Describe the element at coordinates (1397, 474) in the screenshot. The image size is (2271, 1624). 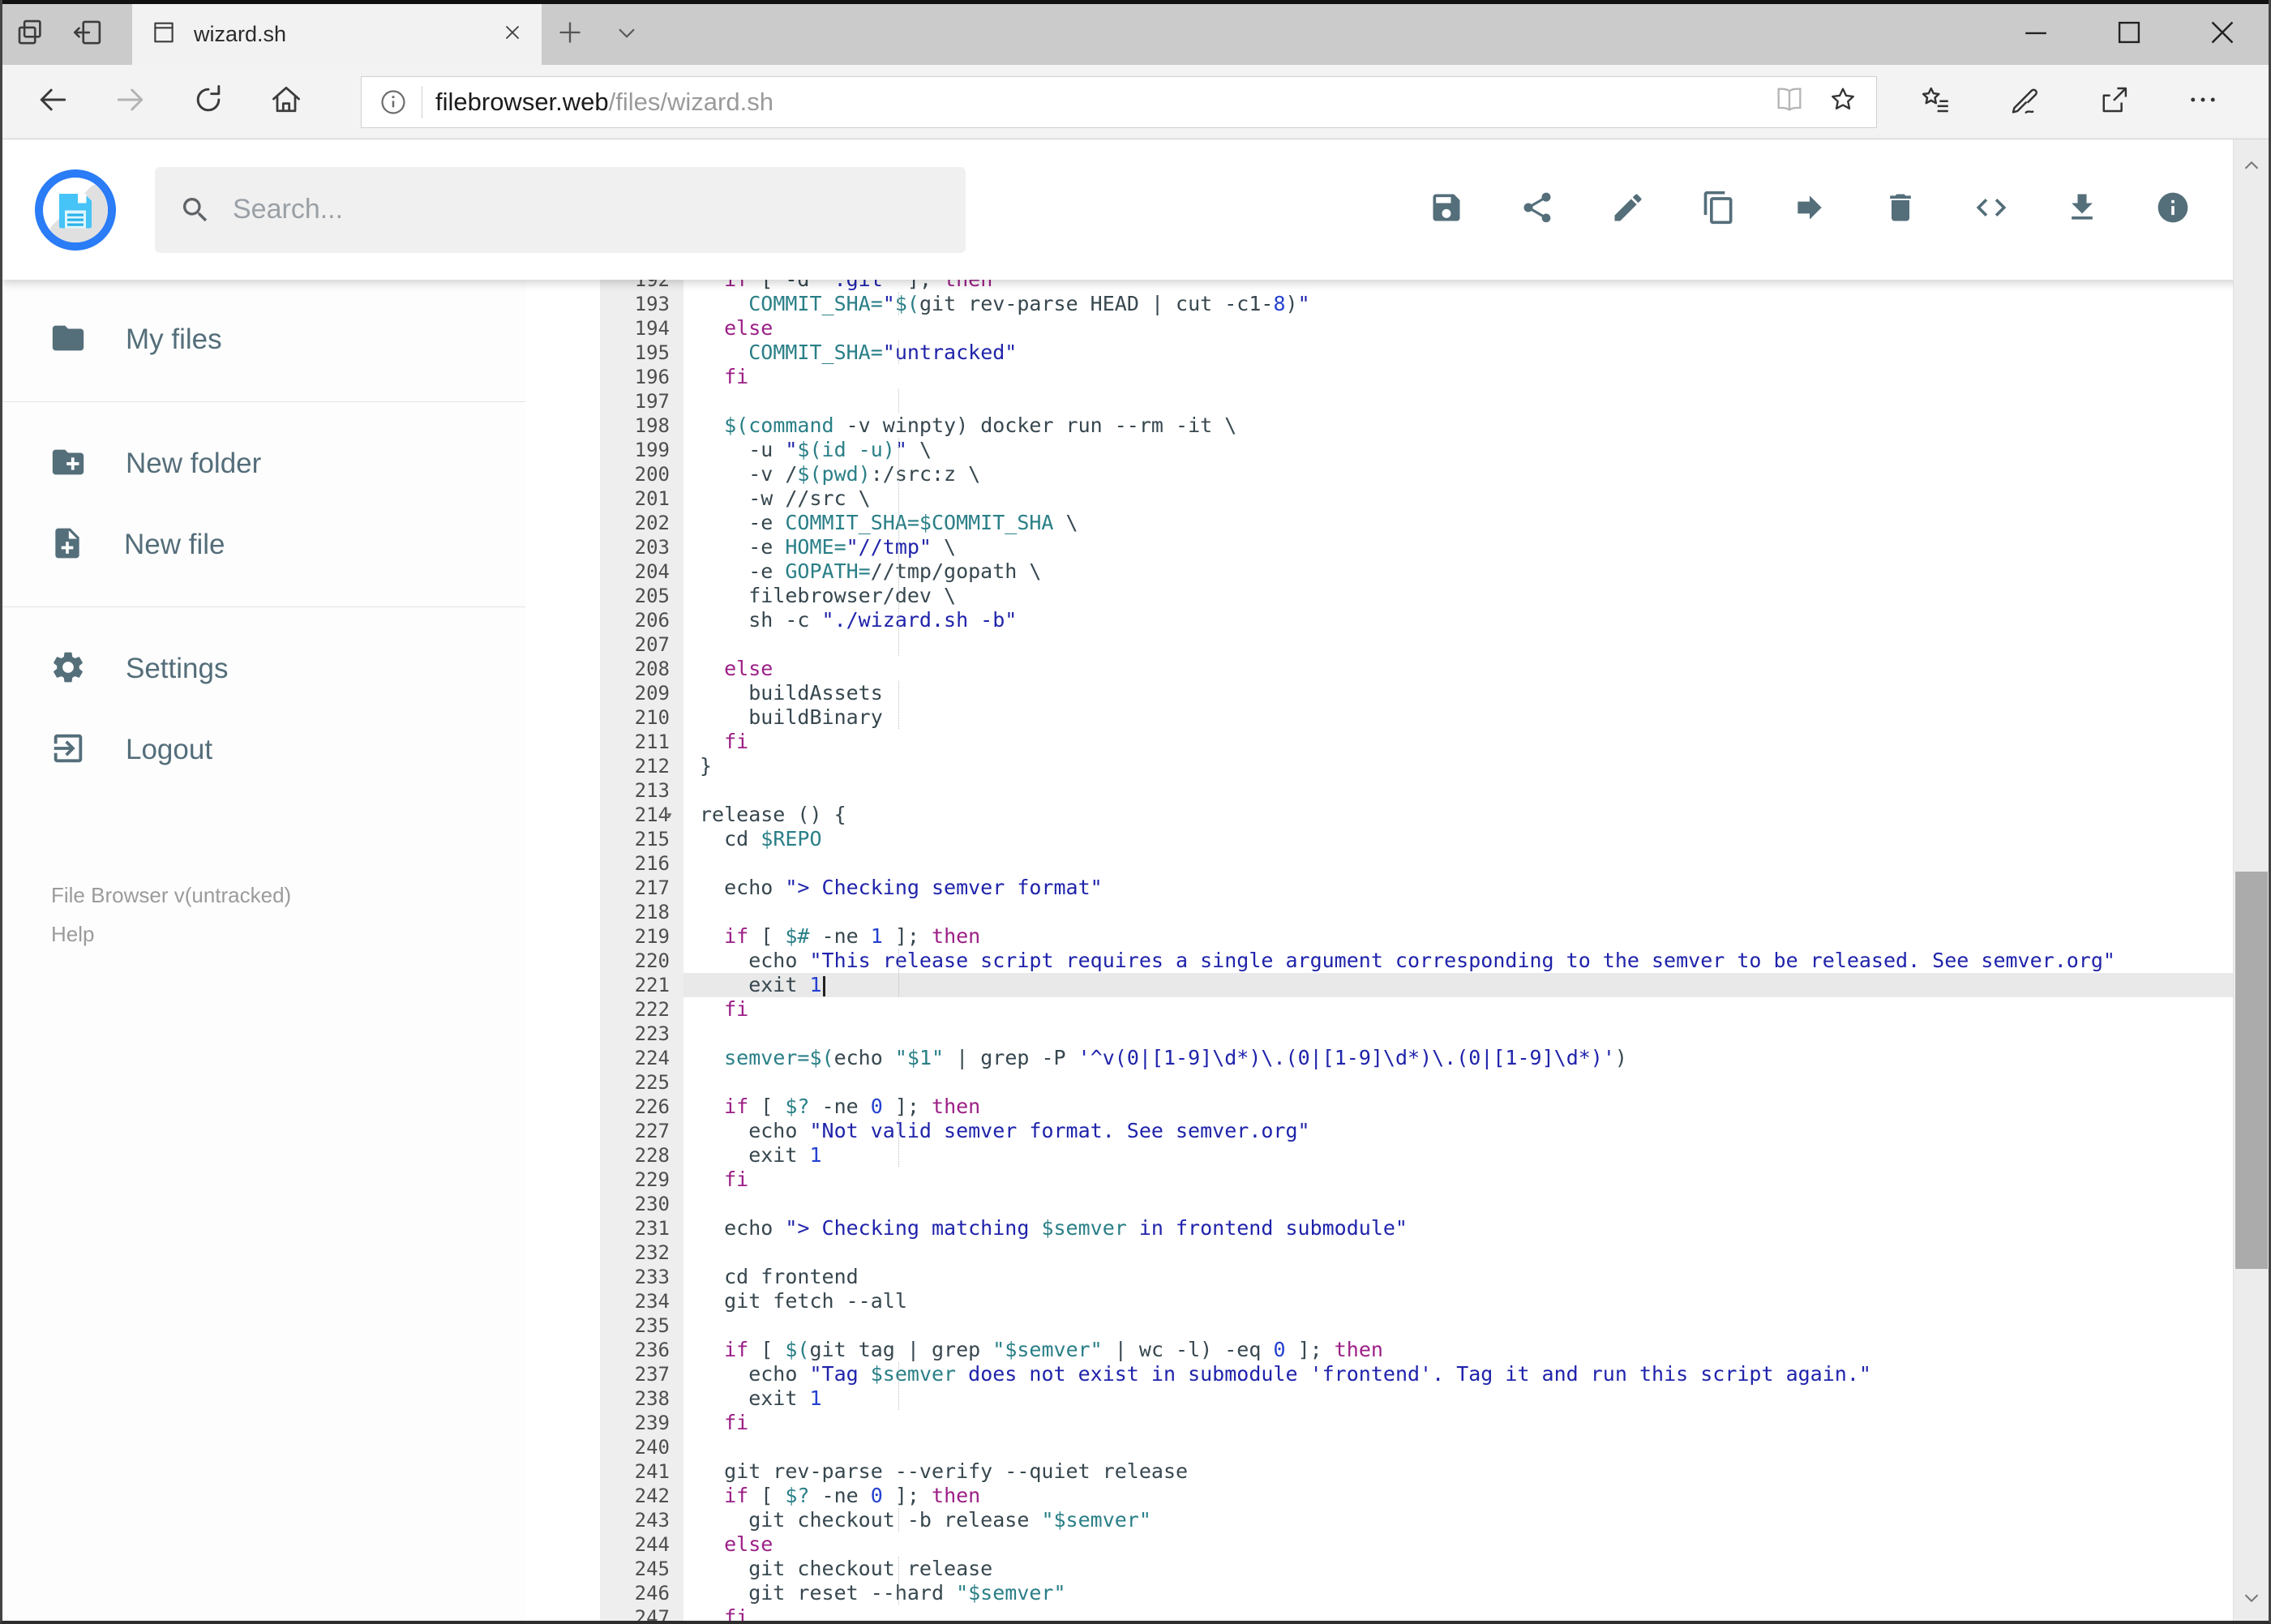
I see `code-line-200: 200 -v /$(pwd):/src:z \` at that location.